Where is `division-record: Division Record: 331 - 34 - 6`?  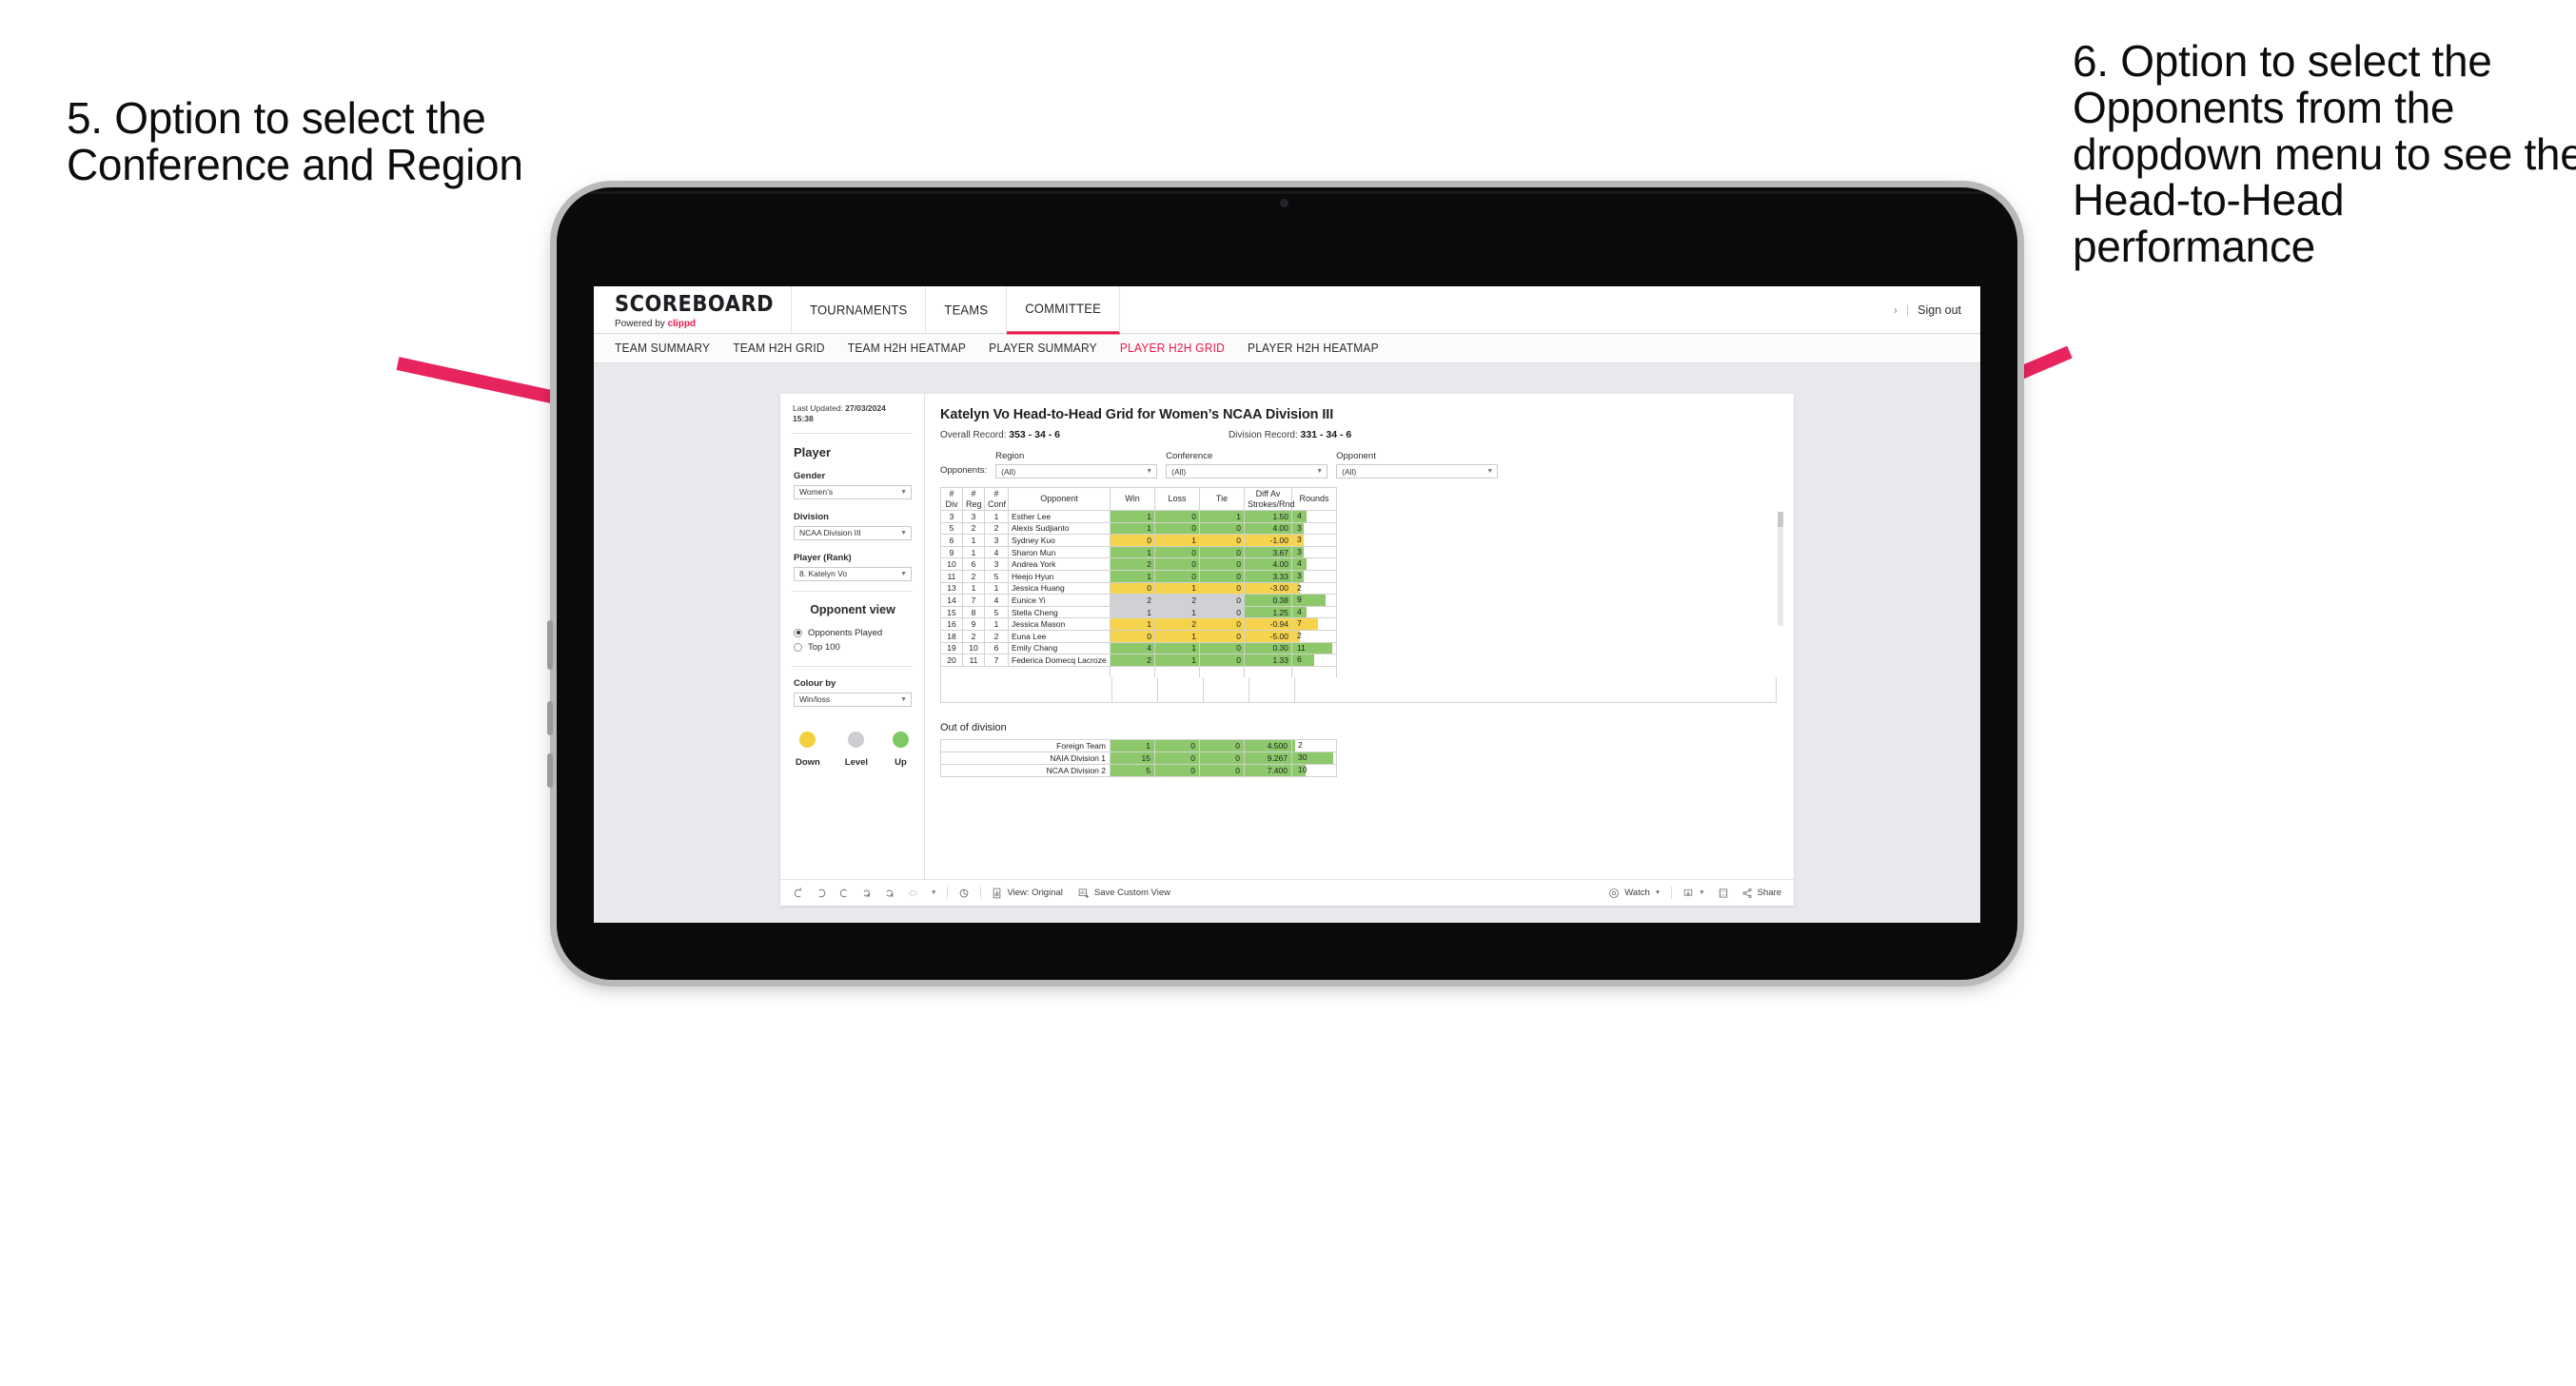
division-record: Division Record: 331 - 34 - 6 is located at coordinates (1290, 434).